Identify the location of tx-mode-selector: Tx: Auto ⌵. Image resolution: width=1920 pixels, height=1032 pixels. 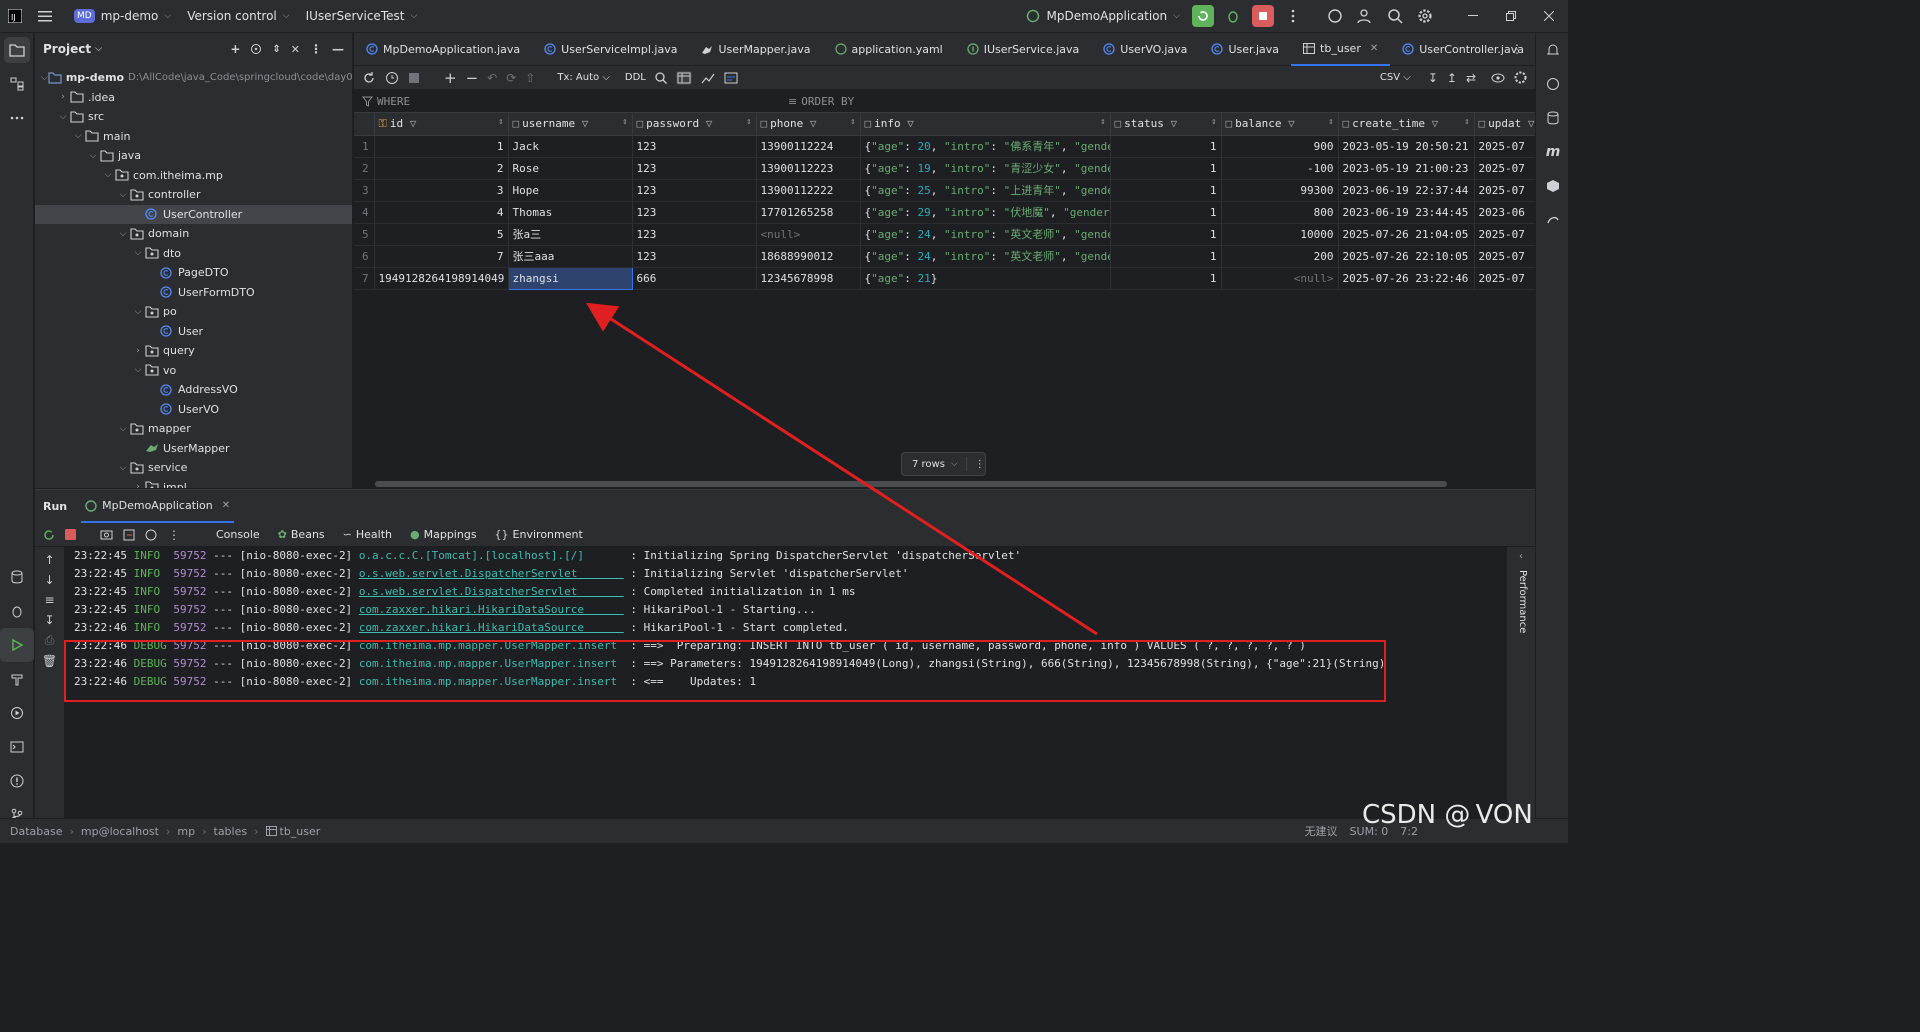
(583, 77).